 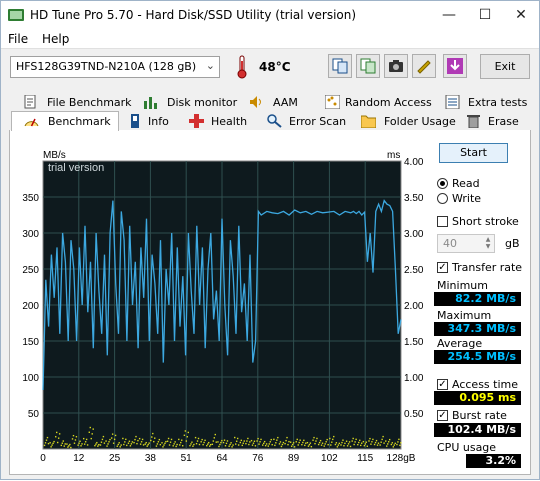 What do you see at coordinates (467, 447) in the screenshot?
I see `cpu-usage-label: CPU usage` at bounding box center [467, 447].